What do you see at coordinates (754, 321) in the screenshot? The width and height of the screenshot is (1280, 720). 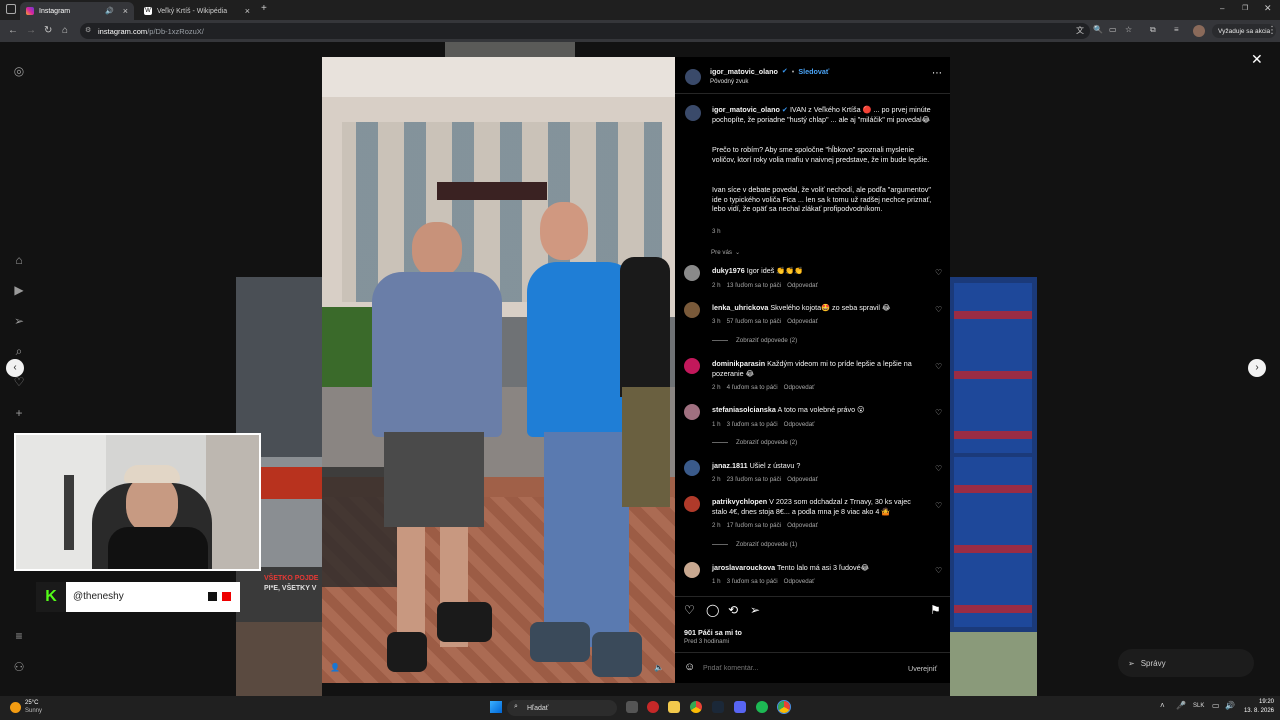 I see `comment-likes: 57 ľuďom sa to páči` at bounding box center [754, 321].